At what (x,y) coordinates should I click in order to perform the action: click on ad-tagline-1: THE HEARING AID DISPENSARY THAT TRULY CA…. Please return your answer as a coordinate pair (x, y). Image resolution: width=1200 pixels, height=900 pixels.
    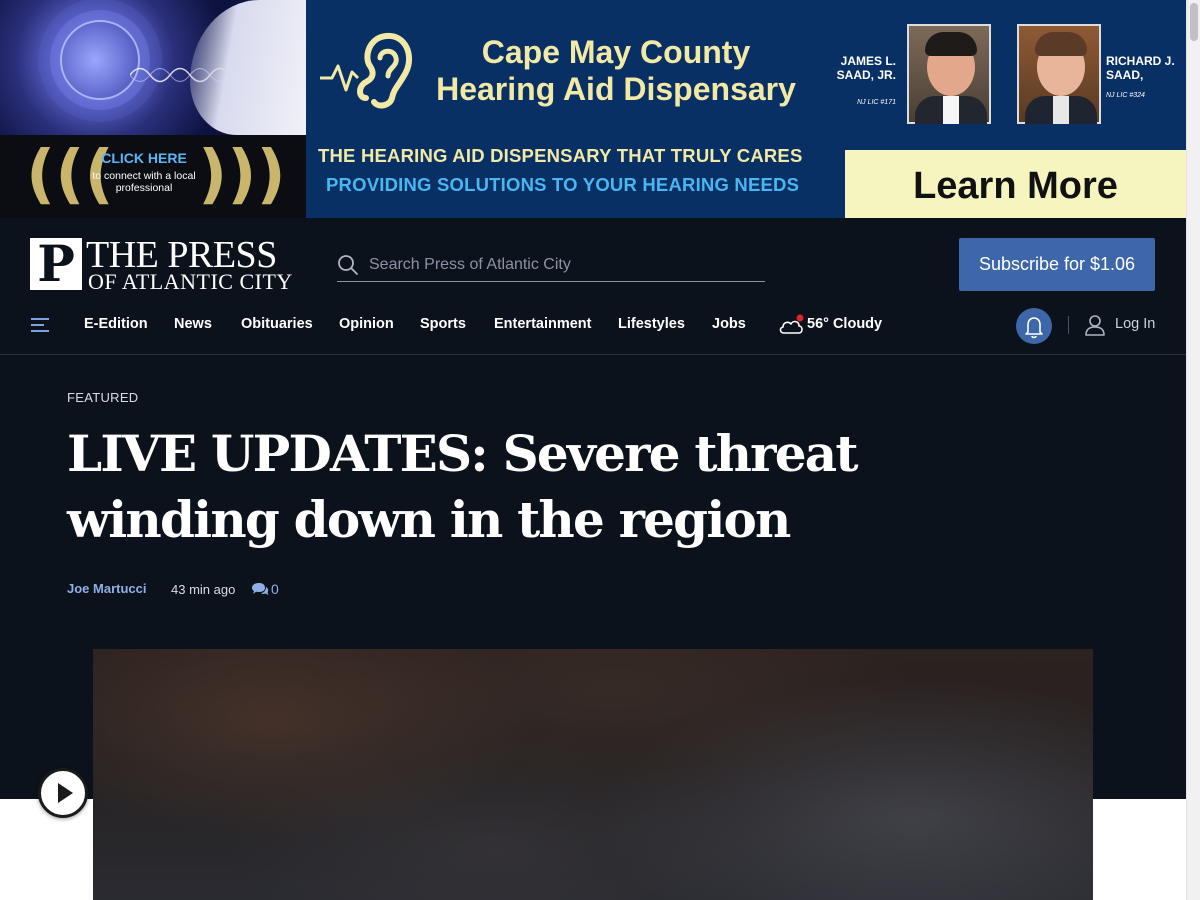
    Looking at the image, I should click on (560, 155).